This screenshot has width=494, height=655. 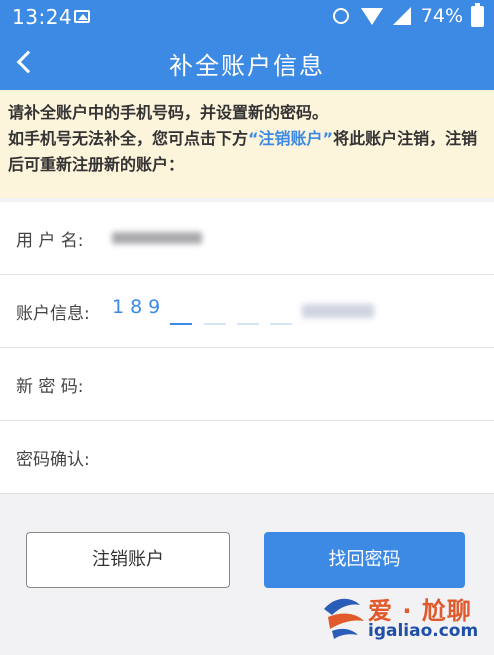 I want to click on watermark: 爱 · 尬聊 igaliao.com, so click(x=402, y=617).